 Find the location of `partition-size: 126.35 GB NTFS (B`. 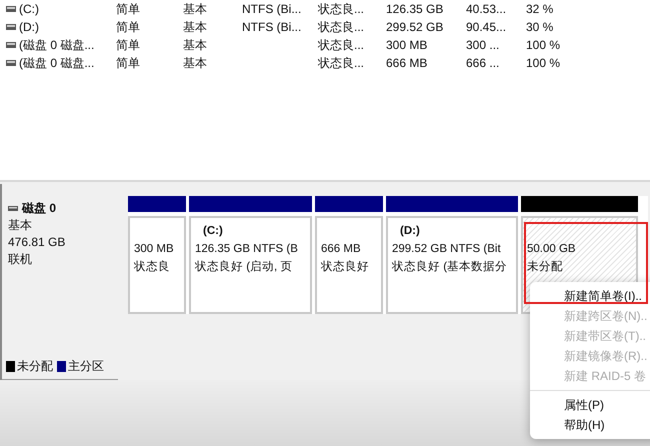

partition-size: 126.35 GB NTFS (B is located at coordinates (247, 249).